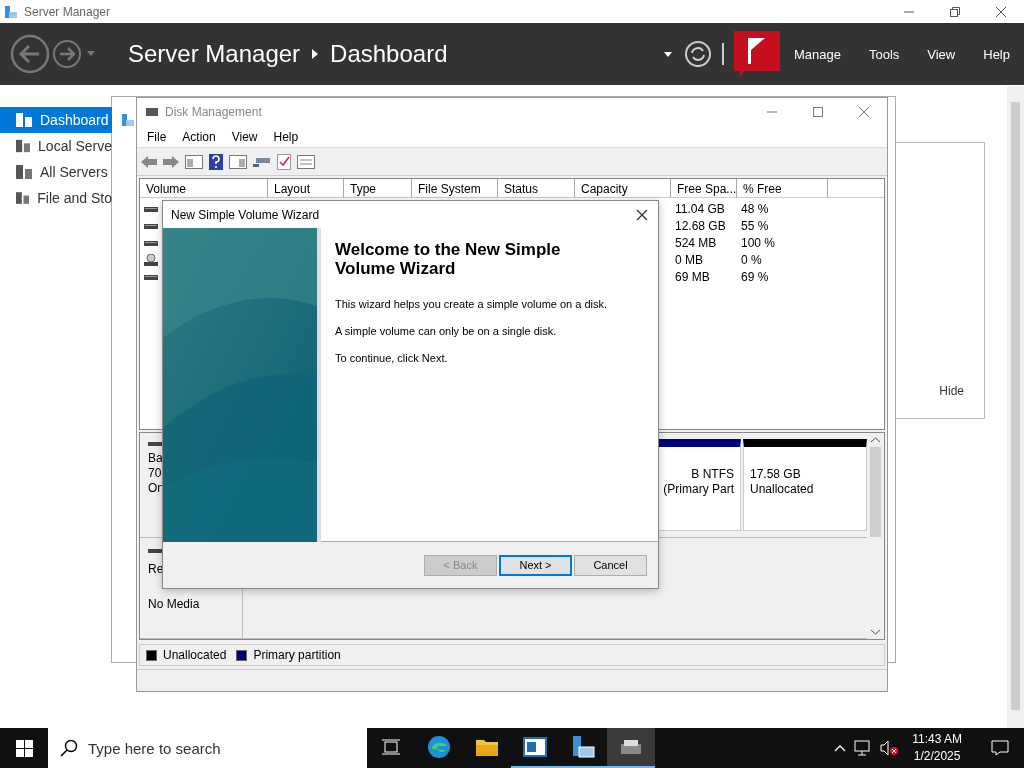 This screenshot has width=1024, height=768. Describe the element at coordinates (955, 11) in the screenshot. I see `restore-icon` at that location.